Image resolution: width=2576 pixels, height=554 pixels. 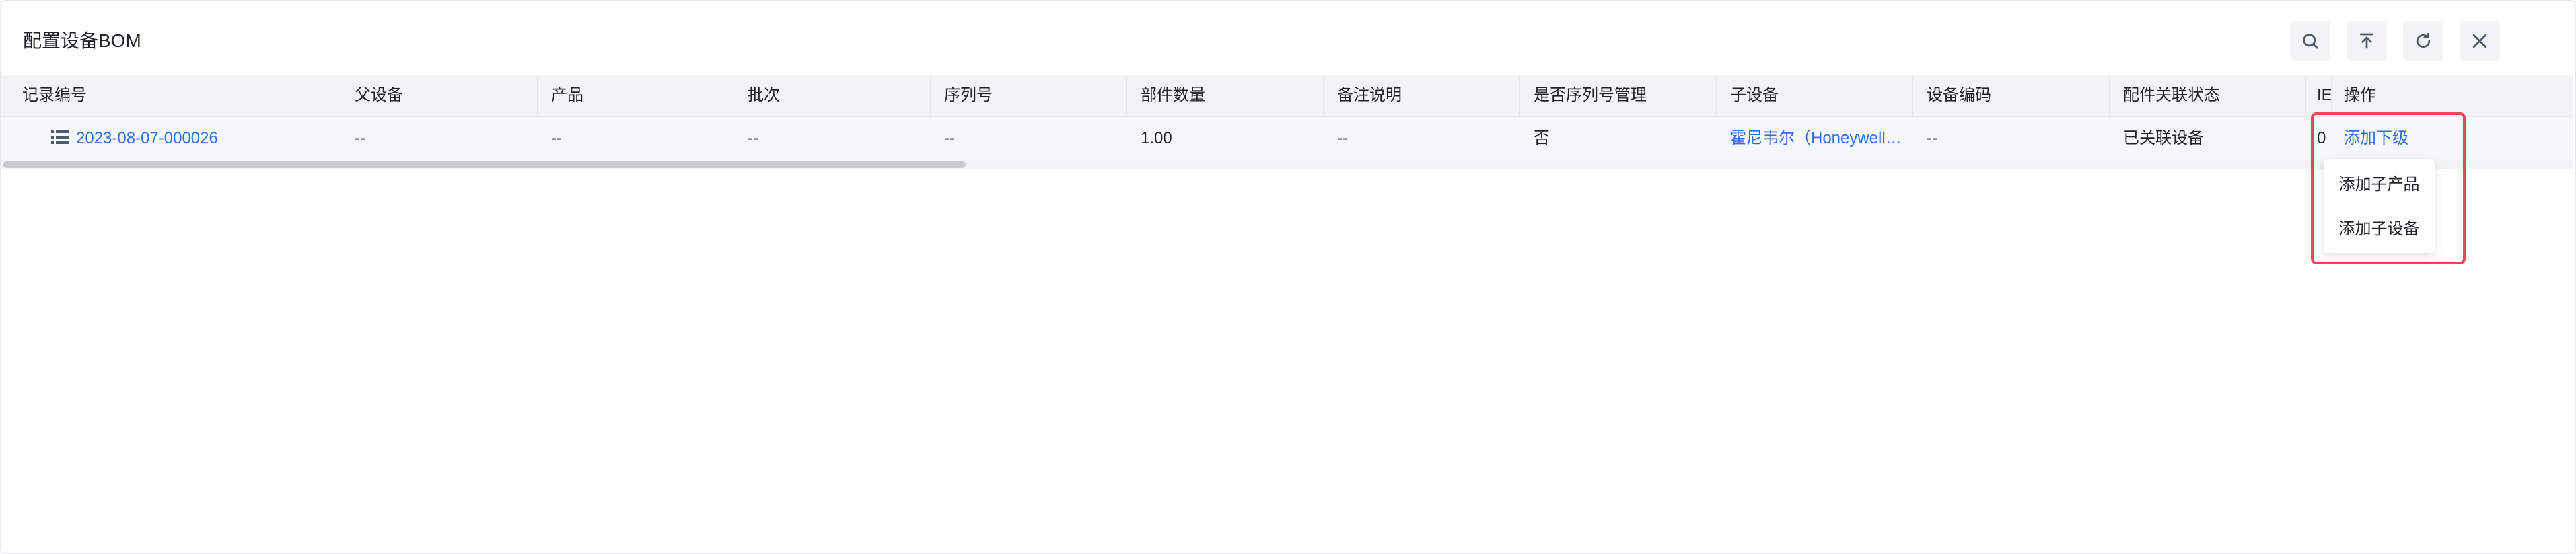 I want to click on col-link-status: 配件关联状态, so click(x=2208, y=95).